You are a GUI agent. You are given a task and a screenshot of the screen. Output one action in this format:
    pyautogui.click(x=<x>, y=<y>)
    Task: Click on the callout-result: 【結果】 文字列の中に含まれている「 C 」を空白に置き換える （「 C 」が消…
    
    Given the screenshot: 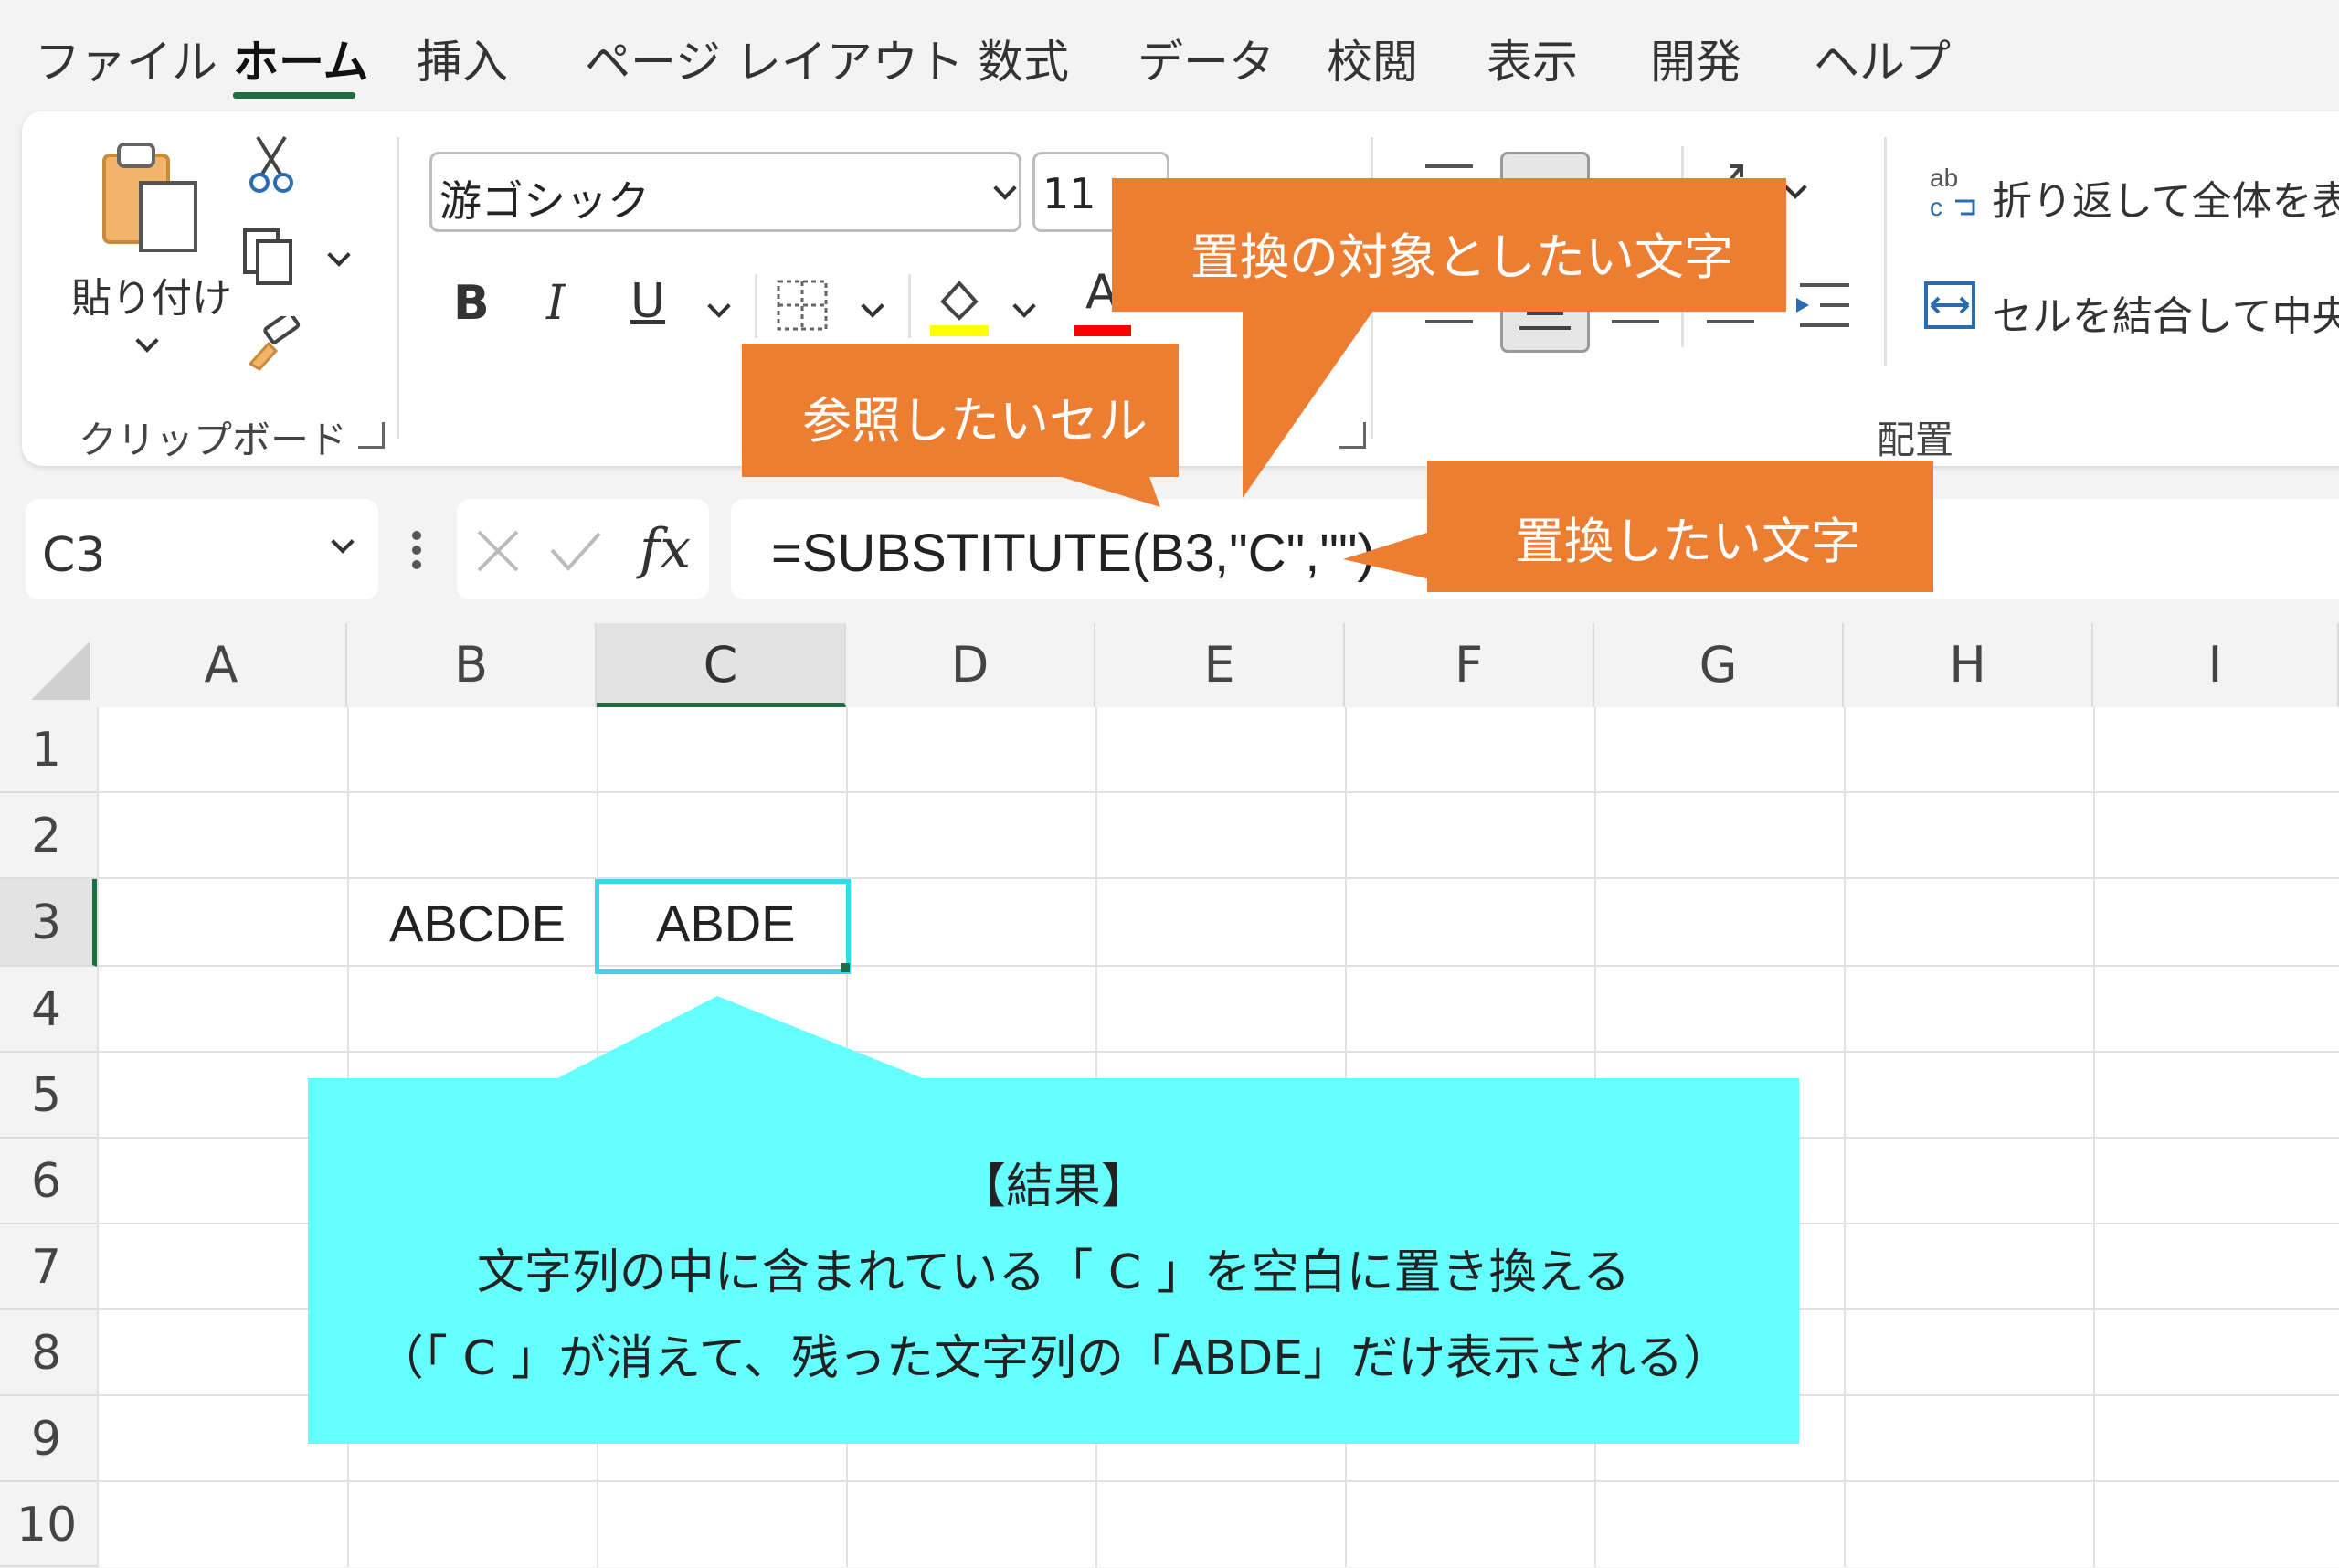 What is the action you would take?
    pyautogui.click(x=1053, y=1261)
    